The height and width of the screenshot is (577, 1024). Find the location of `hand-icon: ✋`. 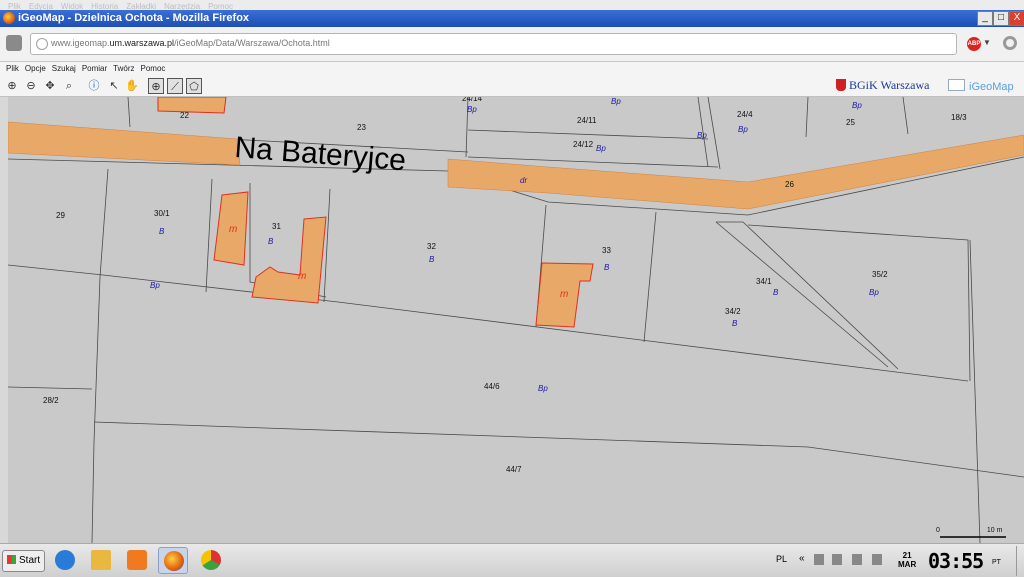

hand-icon: ✋ is located at coordinates (132, 86).